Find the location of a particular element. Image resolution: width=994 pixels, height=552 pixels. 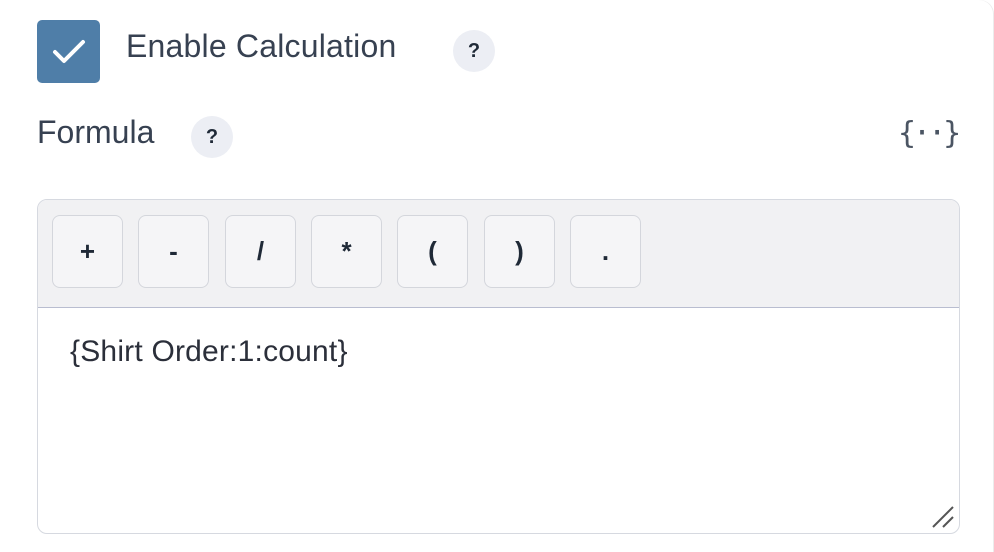

plus-operator-button: + is located at coordinates (87, 251).